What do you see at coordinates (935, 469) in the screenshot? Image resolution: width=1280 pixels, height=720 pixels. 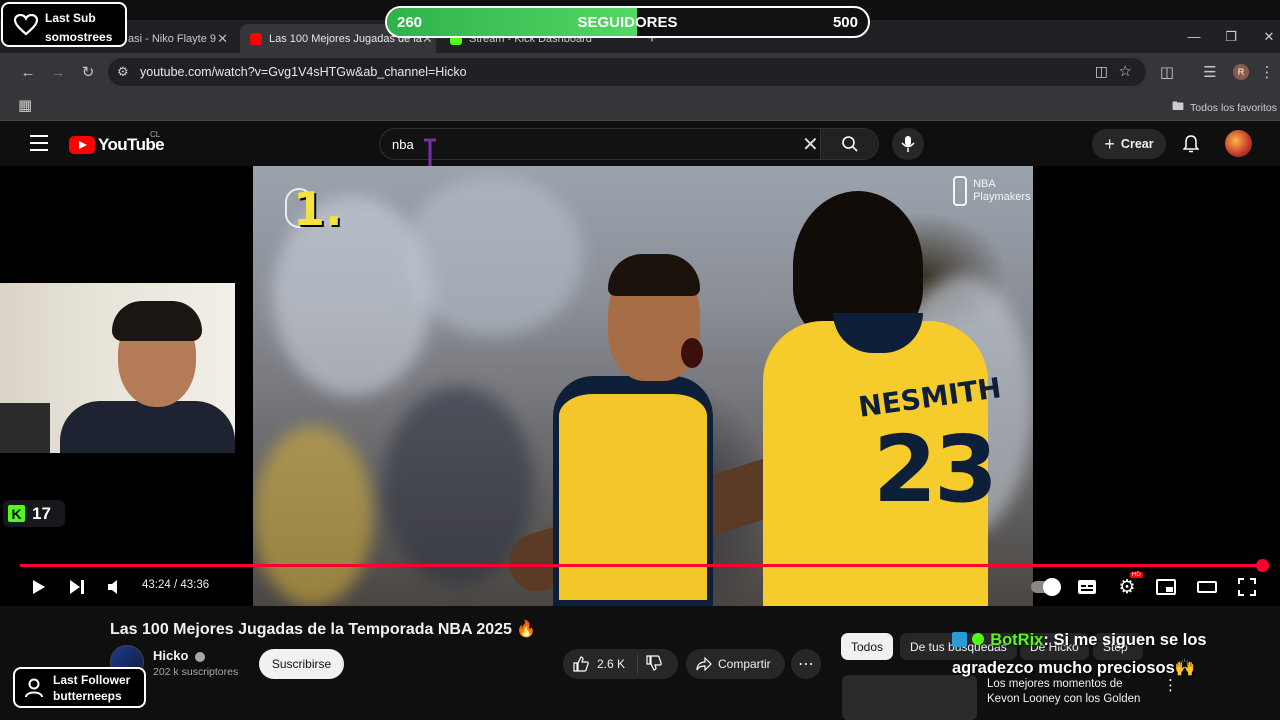 I see `jersey-number: 23` at bounding box center [935, 469].